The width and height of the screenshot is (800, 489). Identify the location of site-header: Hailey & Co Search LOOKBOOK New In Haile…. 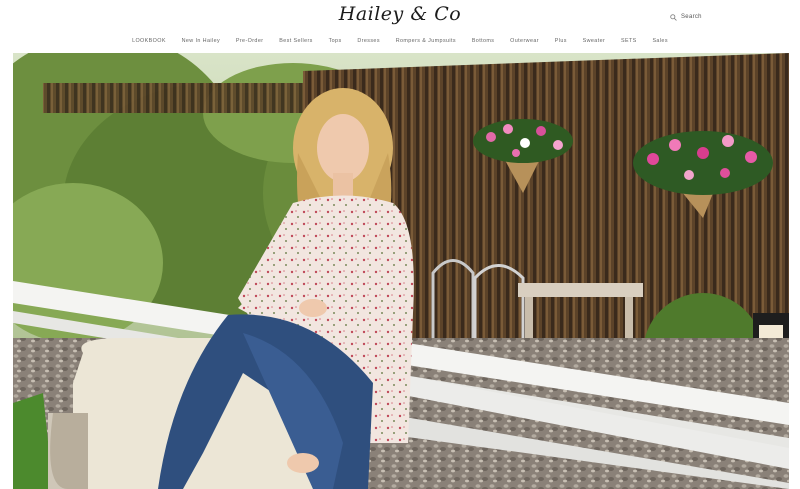
(400, 26).